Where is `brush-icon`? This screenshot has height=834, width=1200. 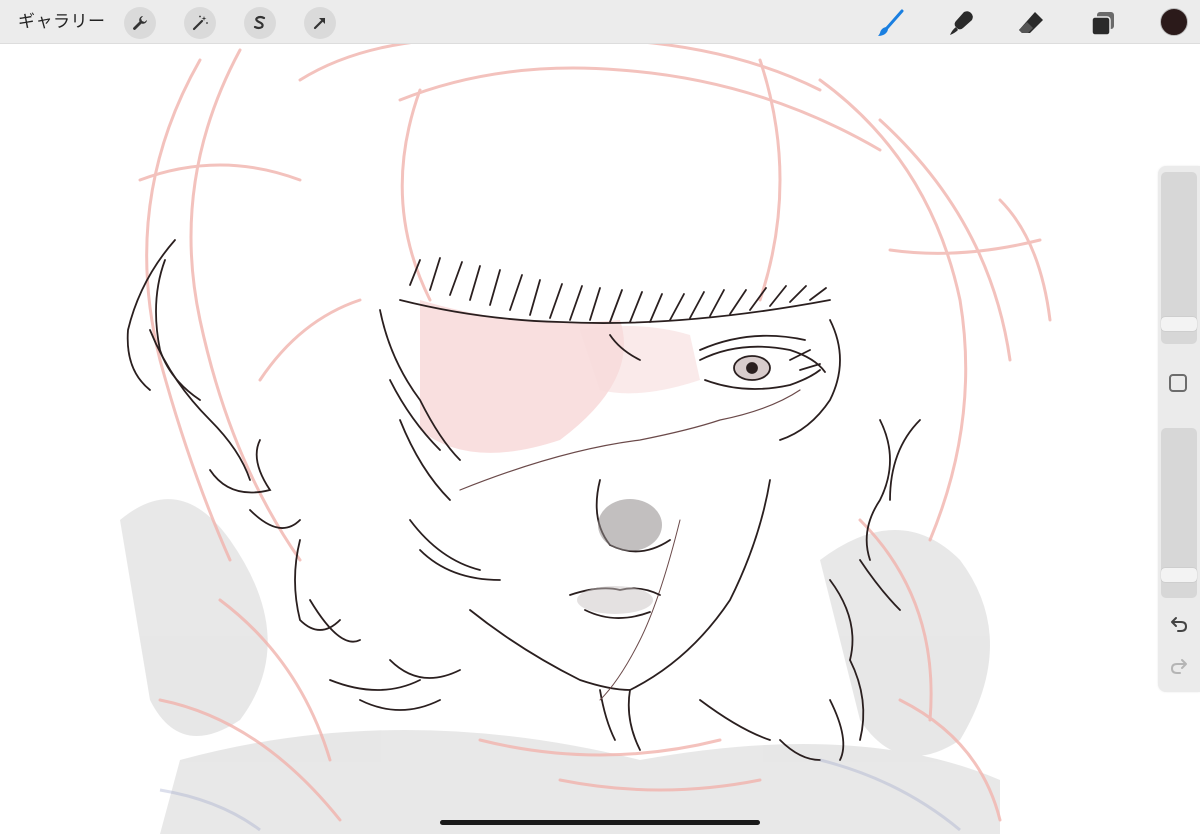 brush-icon is located at coordinates (891, 22).